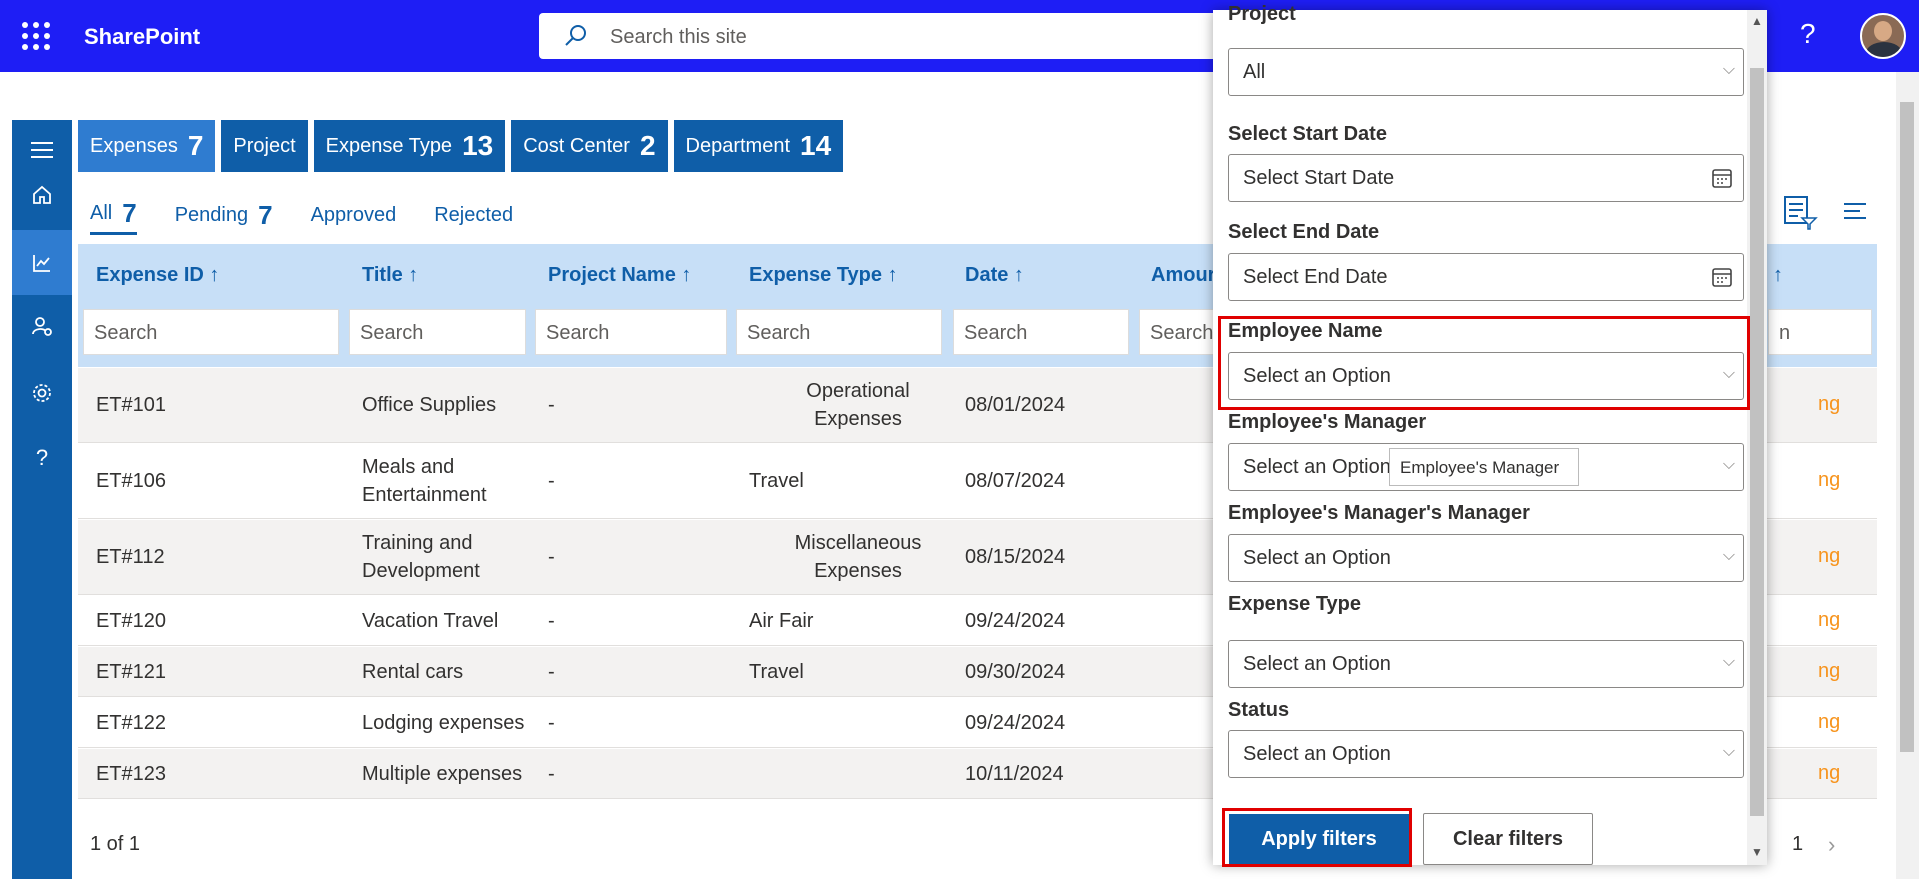 Image resolution: width=1919 pixels, height=879 pixels. What do you see at coordinates (390, 275) in the screenshot?
I see `col-title: Title ↑` at bounding box center [390, 275].